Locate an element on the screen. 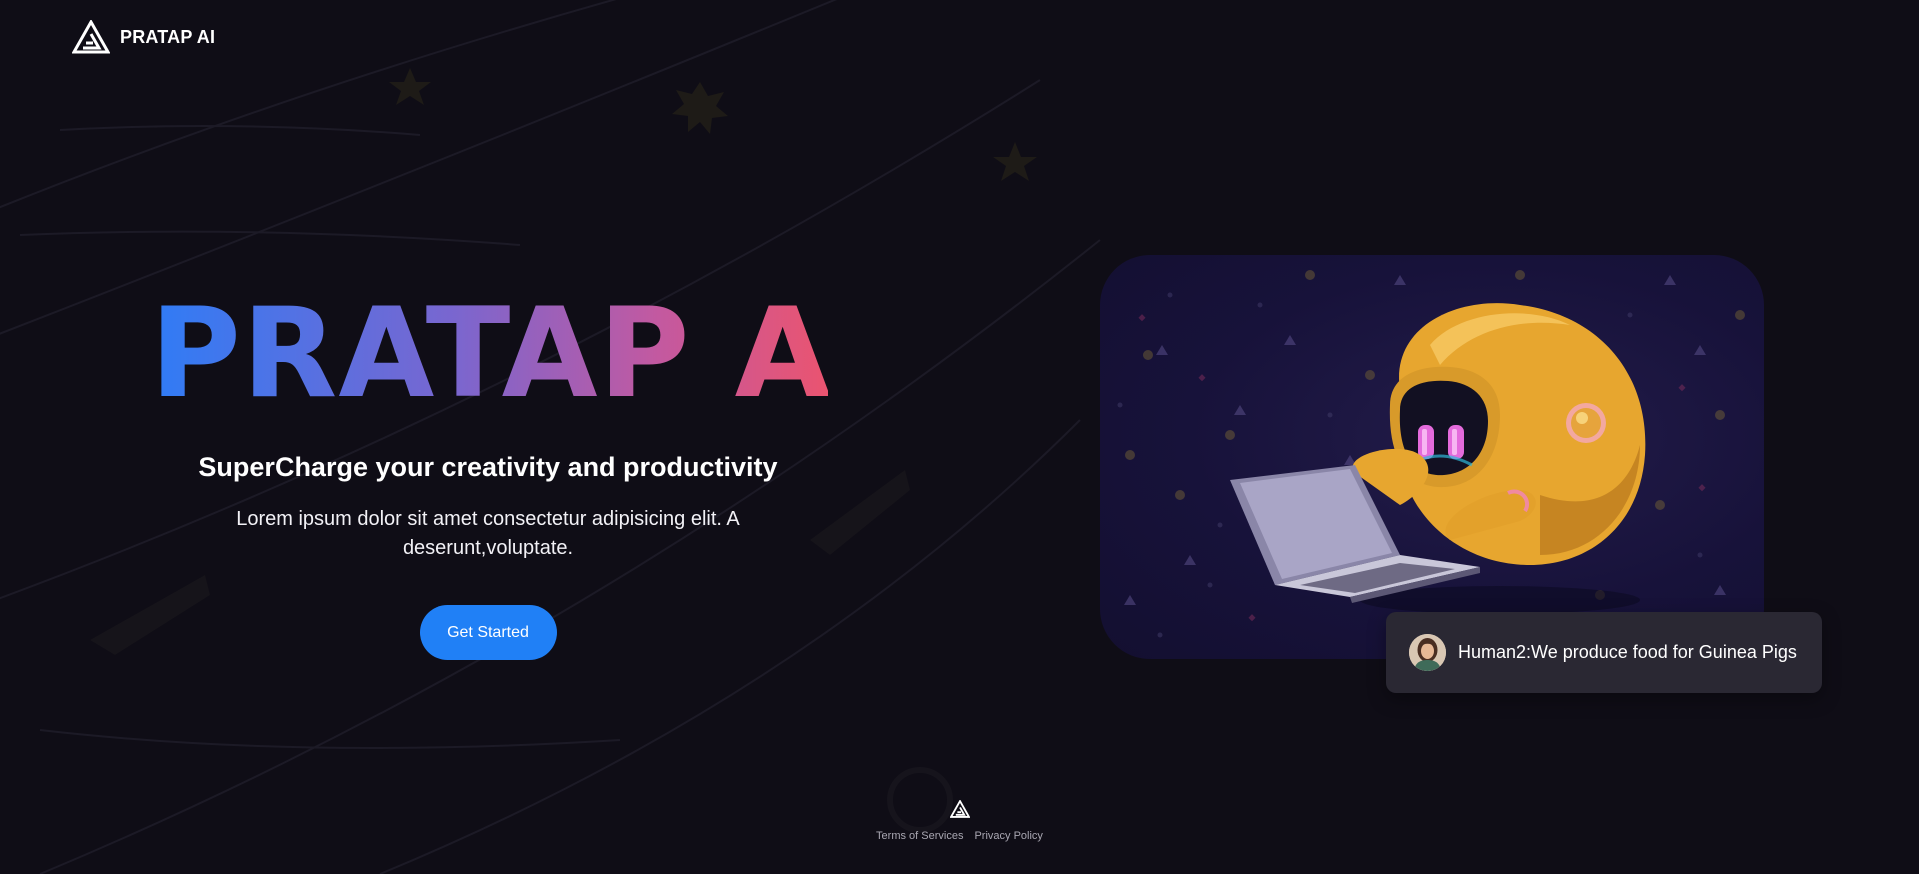 Image resolution: width=1919 pixels, height=874 pixels. chat-bubble: Human2:We produce food for Guinea Pigs is located at coordinates (1604, 652).